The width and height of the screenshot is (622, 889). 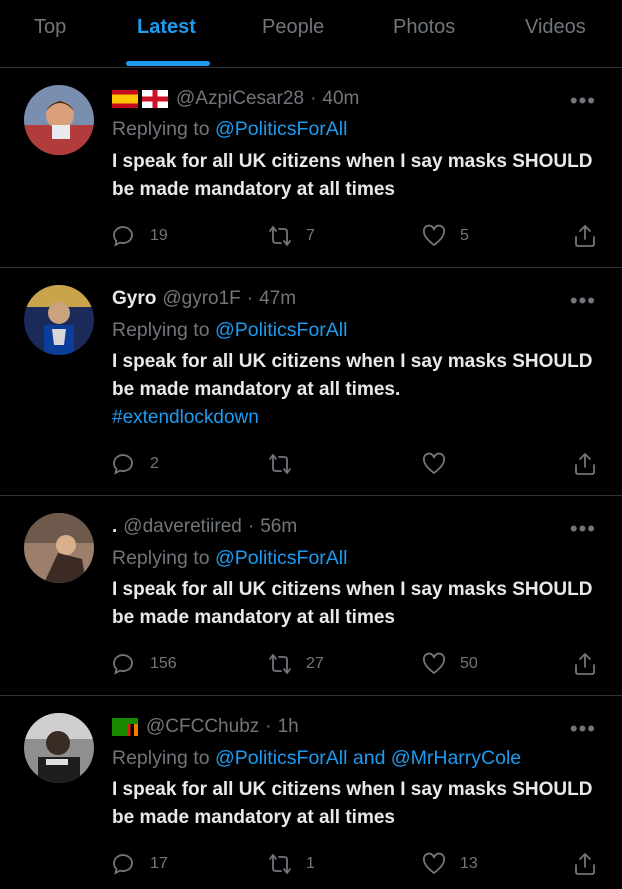 What do you see at coordinates (293, 27) in the screenshot?
I see `tab-people: People` at bounding box center [293, 27].